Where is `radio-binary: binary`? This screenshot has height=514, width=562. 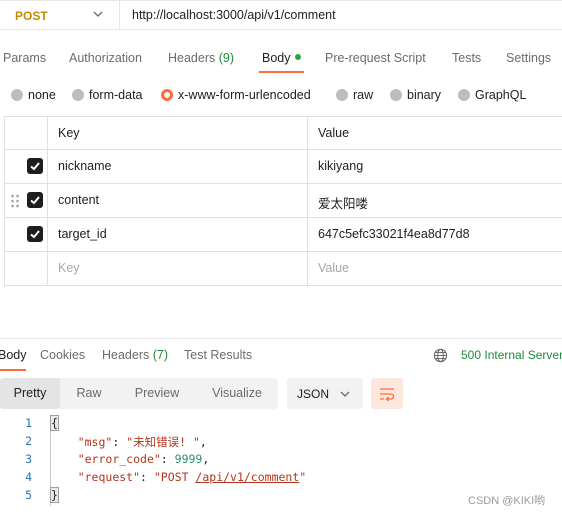 radio-binary: binary is located at coordinates (415, 95).